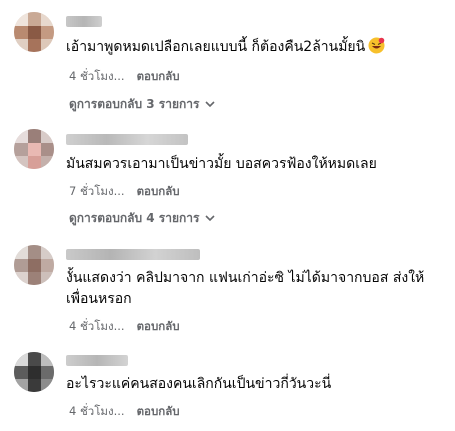 The image size is (455, 431). I want to click on laughing-face-with-heart-icon, so click(376, 49).